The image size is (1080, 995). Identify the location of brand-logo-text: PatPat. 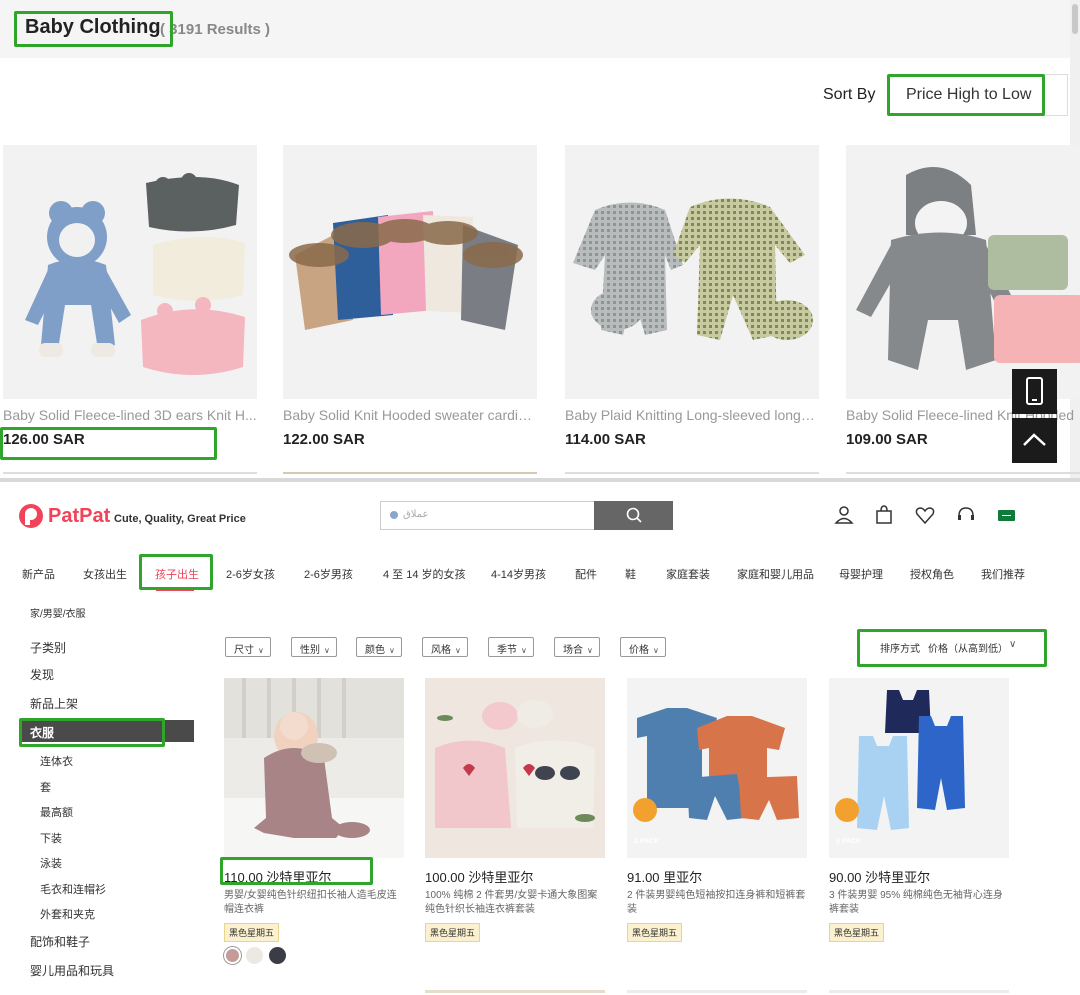
(79, 516).